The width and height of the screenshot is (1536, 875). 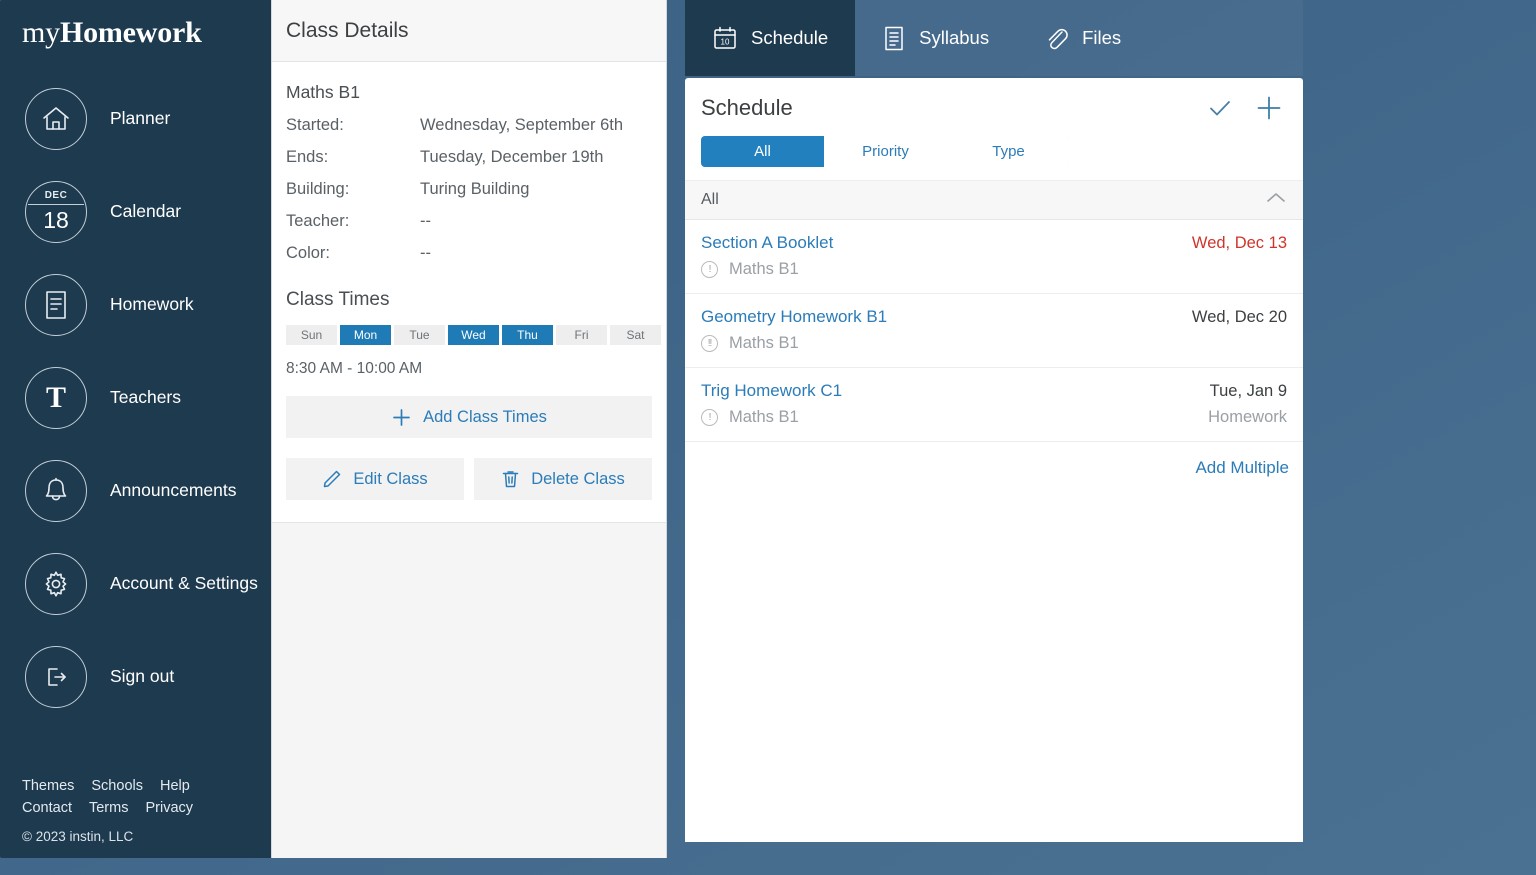 I want to click on sidebar-item-label: Teachers, so click(x=146, y=396).